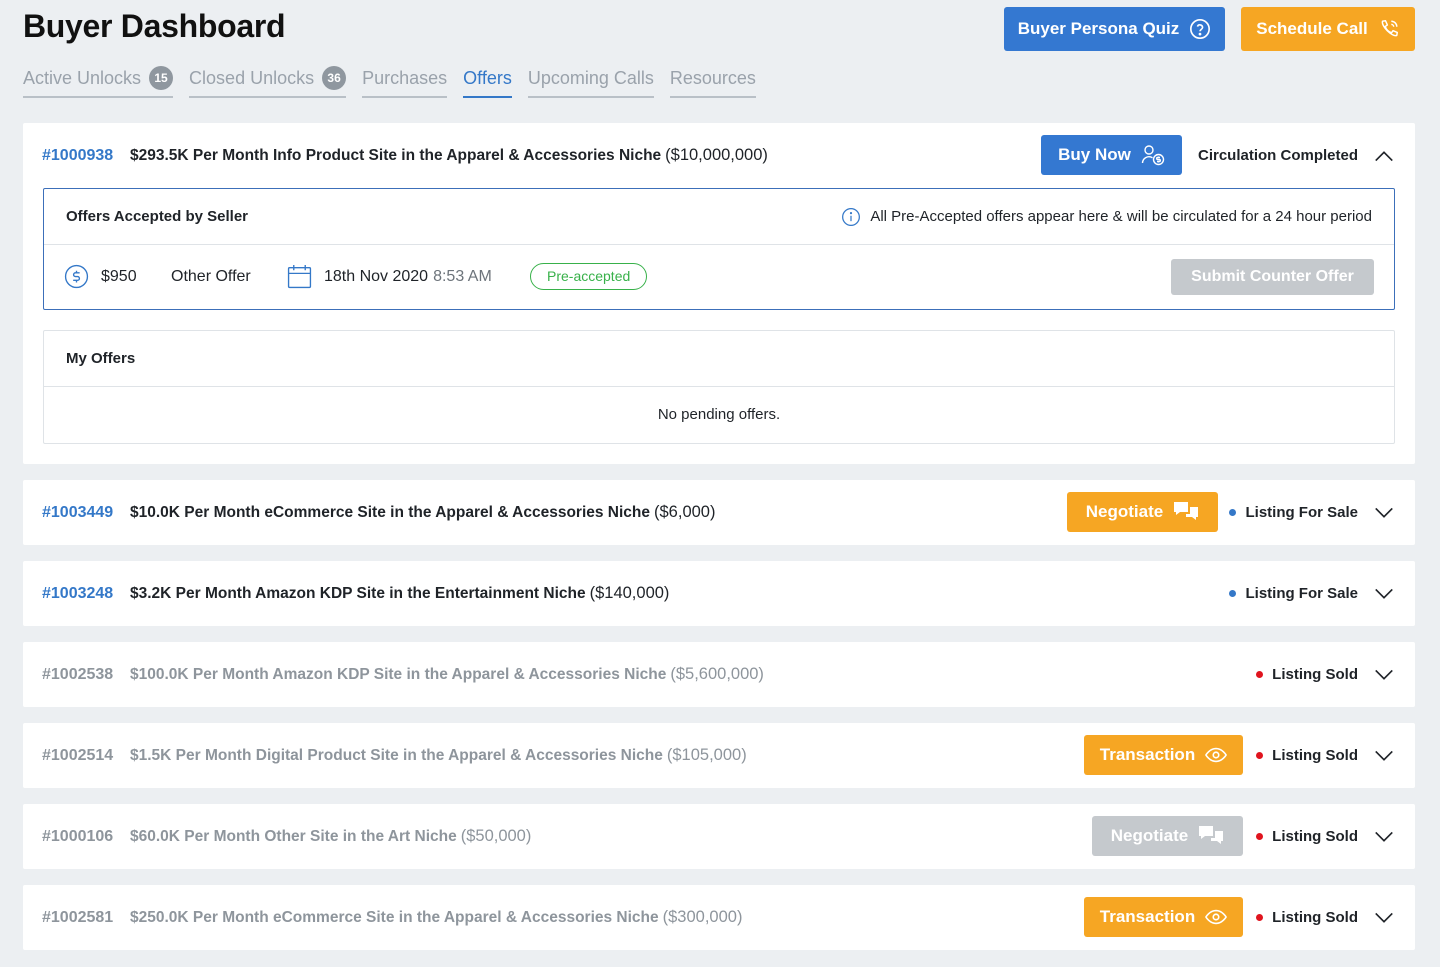  I want to click on question-circle-icon, so click(1200, 29).